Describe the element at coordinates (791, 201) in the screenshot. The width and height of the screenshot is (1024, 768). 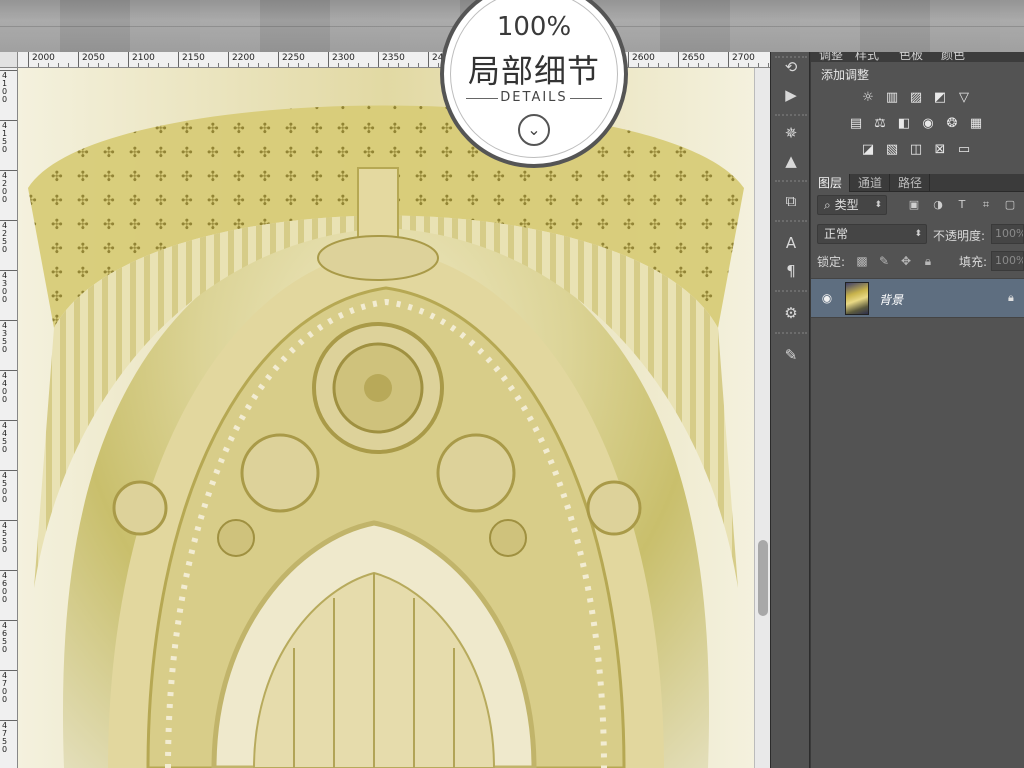
I see `info-3d-icon: ⧉` at that location.